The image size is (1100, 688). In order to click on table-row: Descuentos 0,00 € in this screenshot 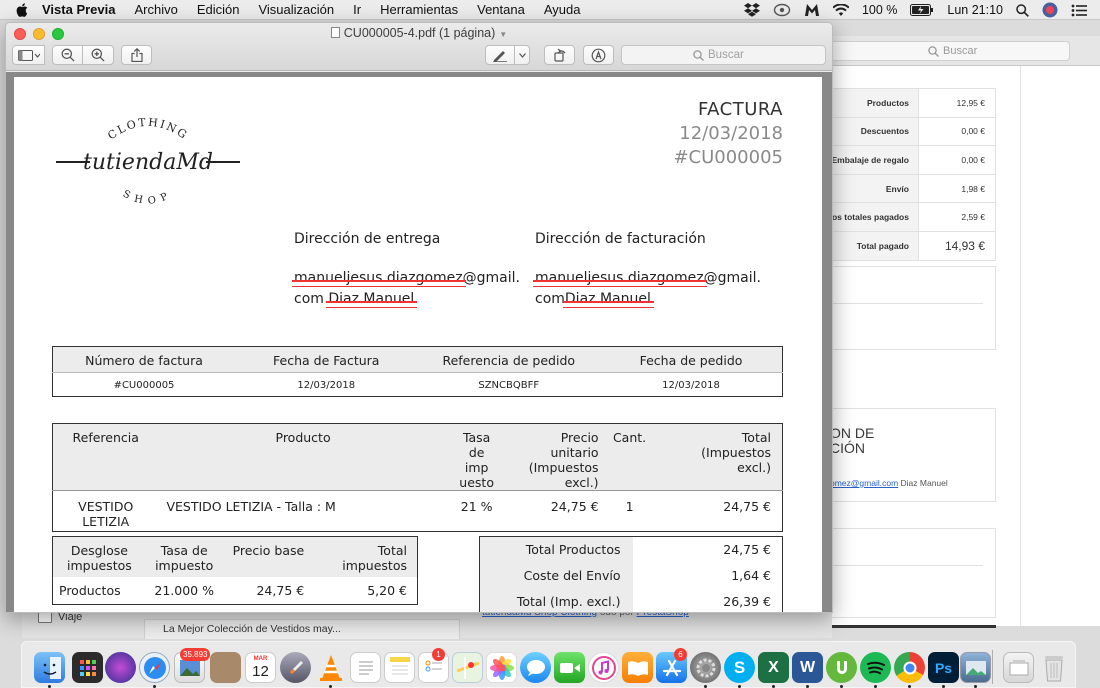, I will do `click(913, 131)`.